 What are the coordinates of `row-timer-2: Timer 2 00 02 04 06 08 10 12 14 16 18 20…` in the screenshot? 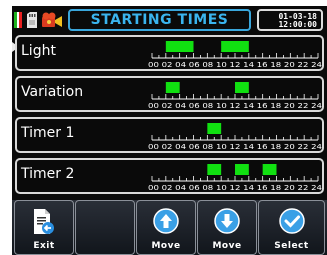 It's located at (169, 176).